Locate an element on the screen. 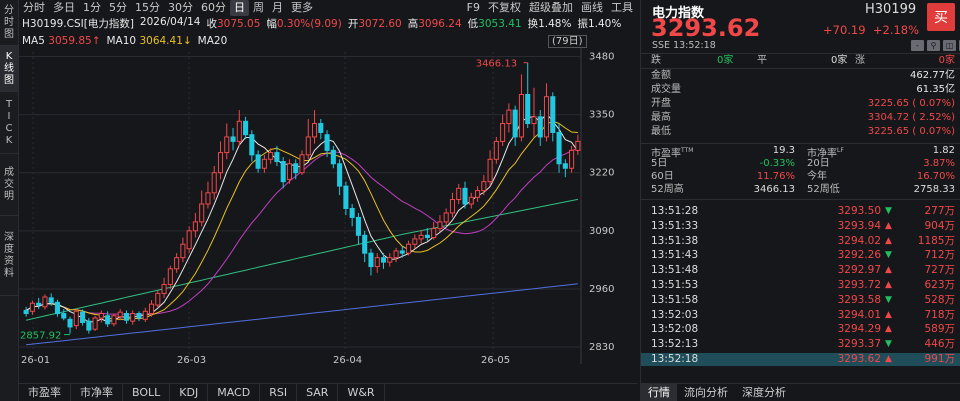 This screenshot has width=960, height=401. tick-row: 13:51:48 3292.97 ▲ 727万 is located at coordinates (800, 270).